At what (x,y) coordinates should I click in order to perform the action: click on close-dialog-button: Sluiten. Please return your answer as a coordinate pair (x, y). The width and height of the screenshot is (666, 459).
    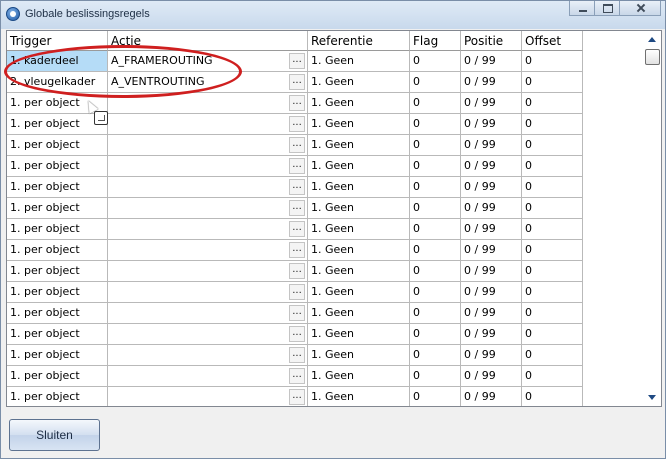
    Looking at the image, I should click on (54, 435).